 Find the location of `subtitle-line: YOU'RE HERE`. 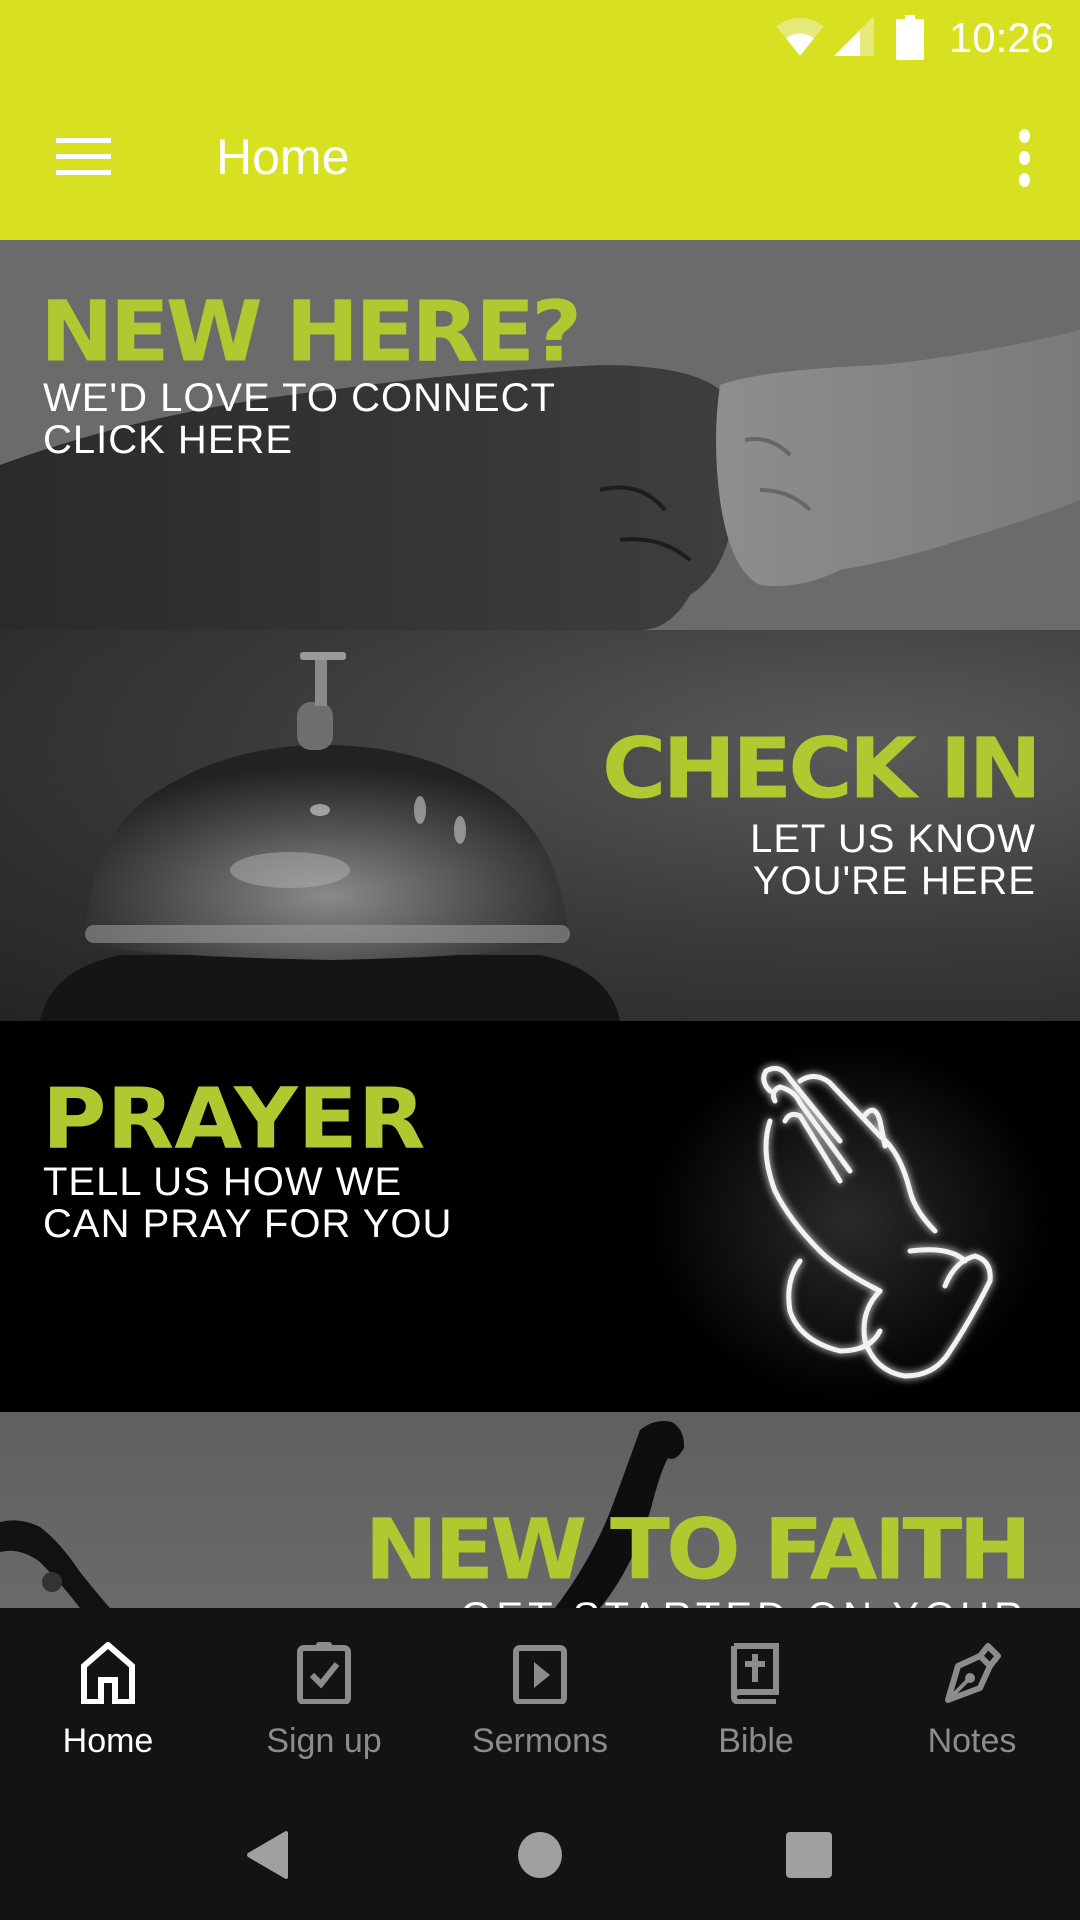

subtitle-line: YOU'RE HERE is located at coordinates (894, 881).